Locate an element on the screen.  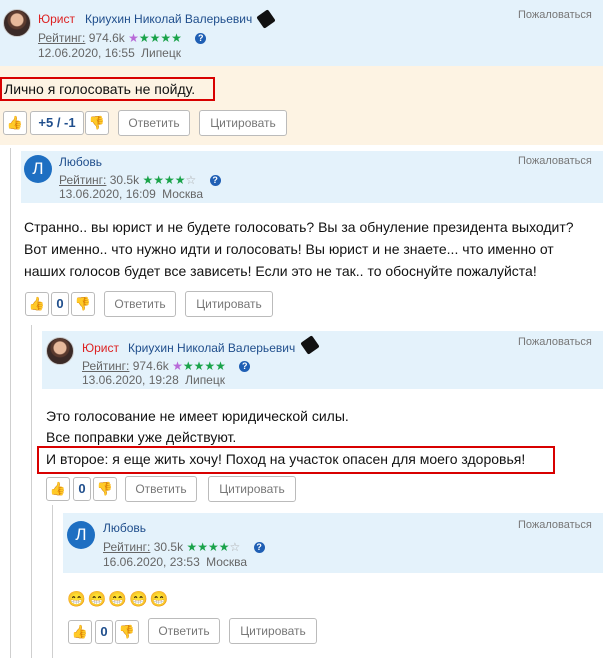
date-city: 12.06.2020, 16:55 Липецк is located at coordinates (109, 53).